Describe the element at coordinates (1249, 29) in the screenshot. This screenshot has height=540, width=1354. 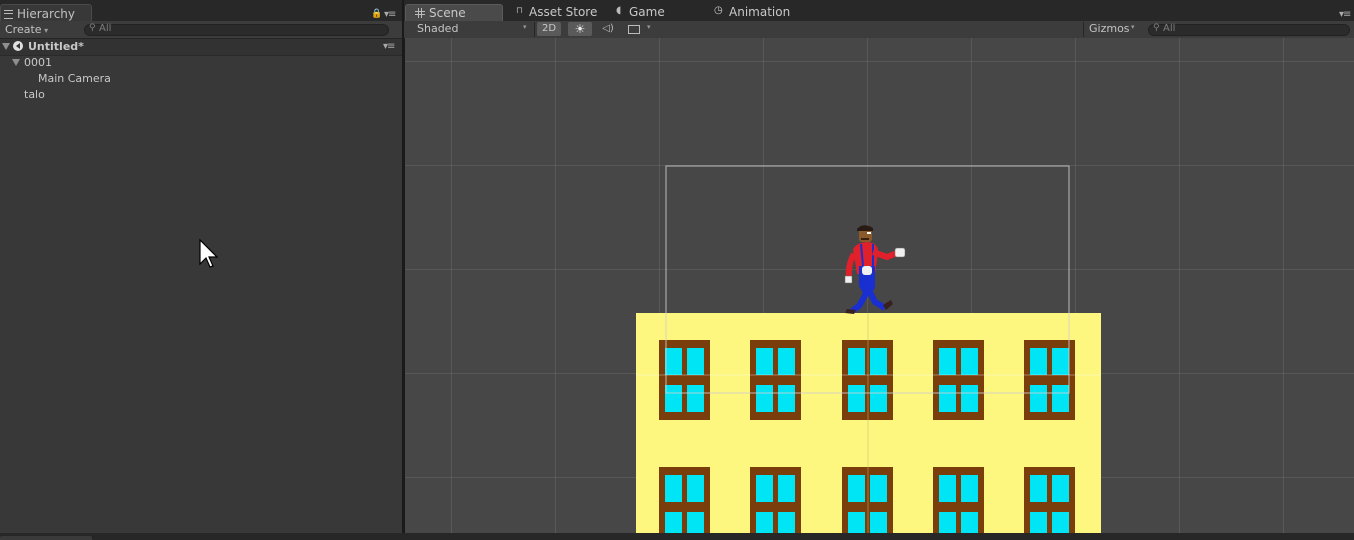
I see `scene-search-input: ⚲ All` at that location.